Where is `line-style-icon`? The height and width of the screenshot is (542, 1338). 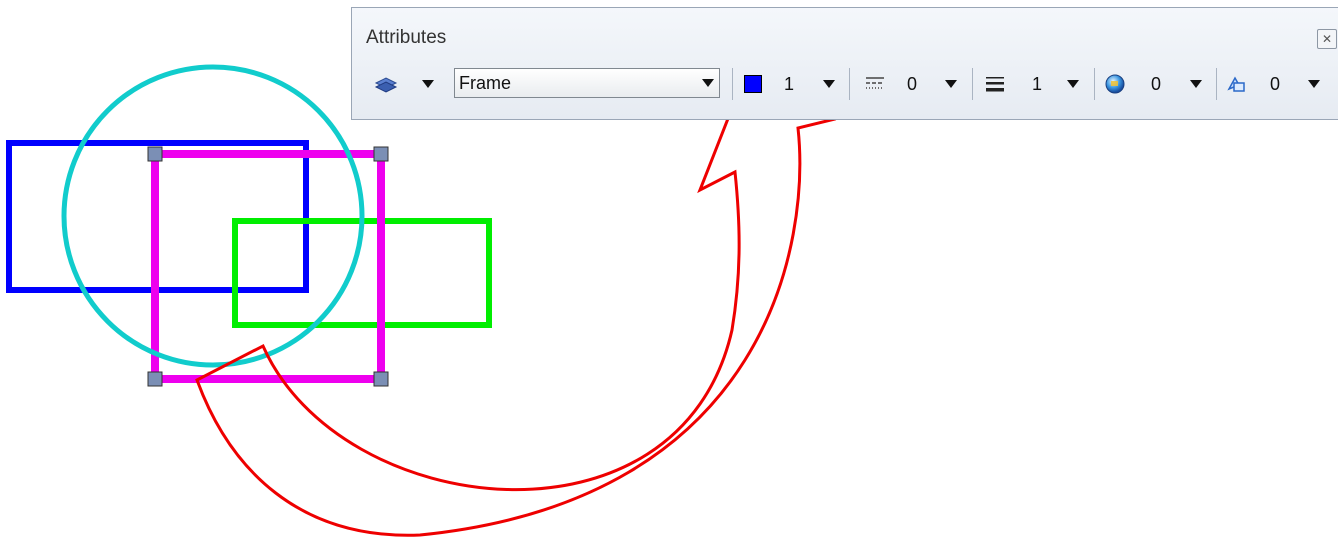 line-style-icon is located at coordinates (875, 83).